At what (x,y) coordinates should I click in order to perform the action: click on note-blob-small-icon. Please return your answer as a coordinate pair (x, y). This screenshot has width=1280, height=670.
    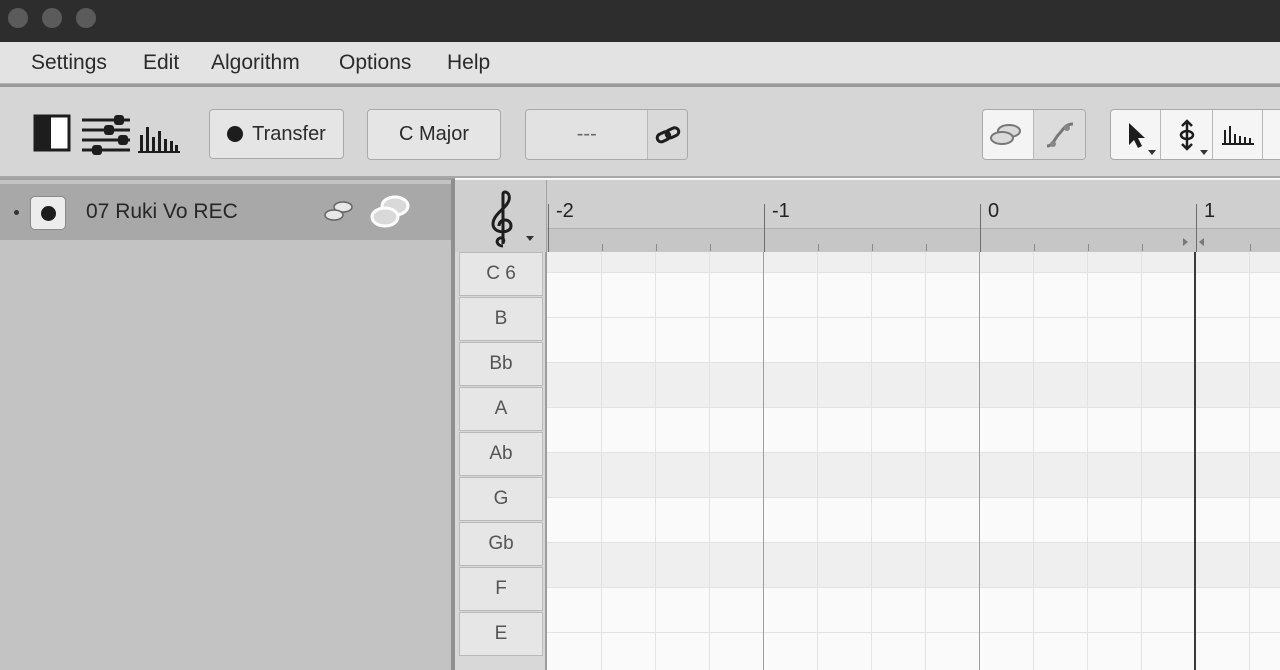
    Looking at the image, I should click on (339, 212).